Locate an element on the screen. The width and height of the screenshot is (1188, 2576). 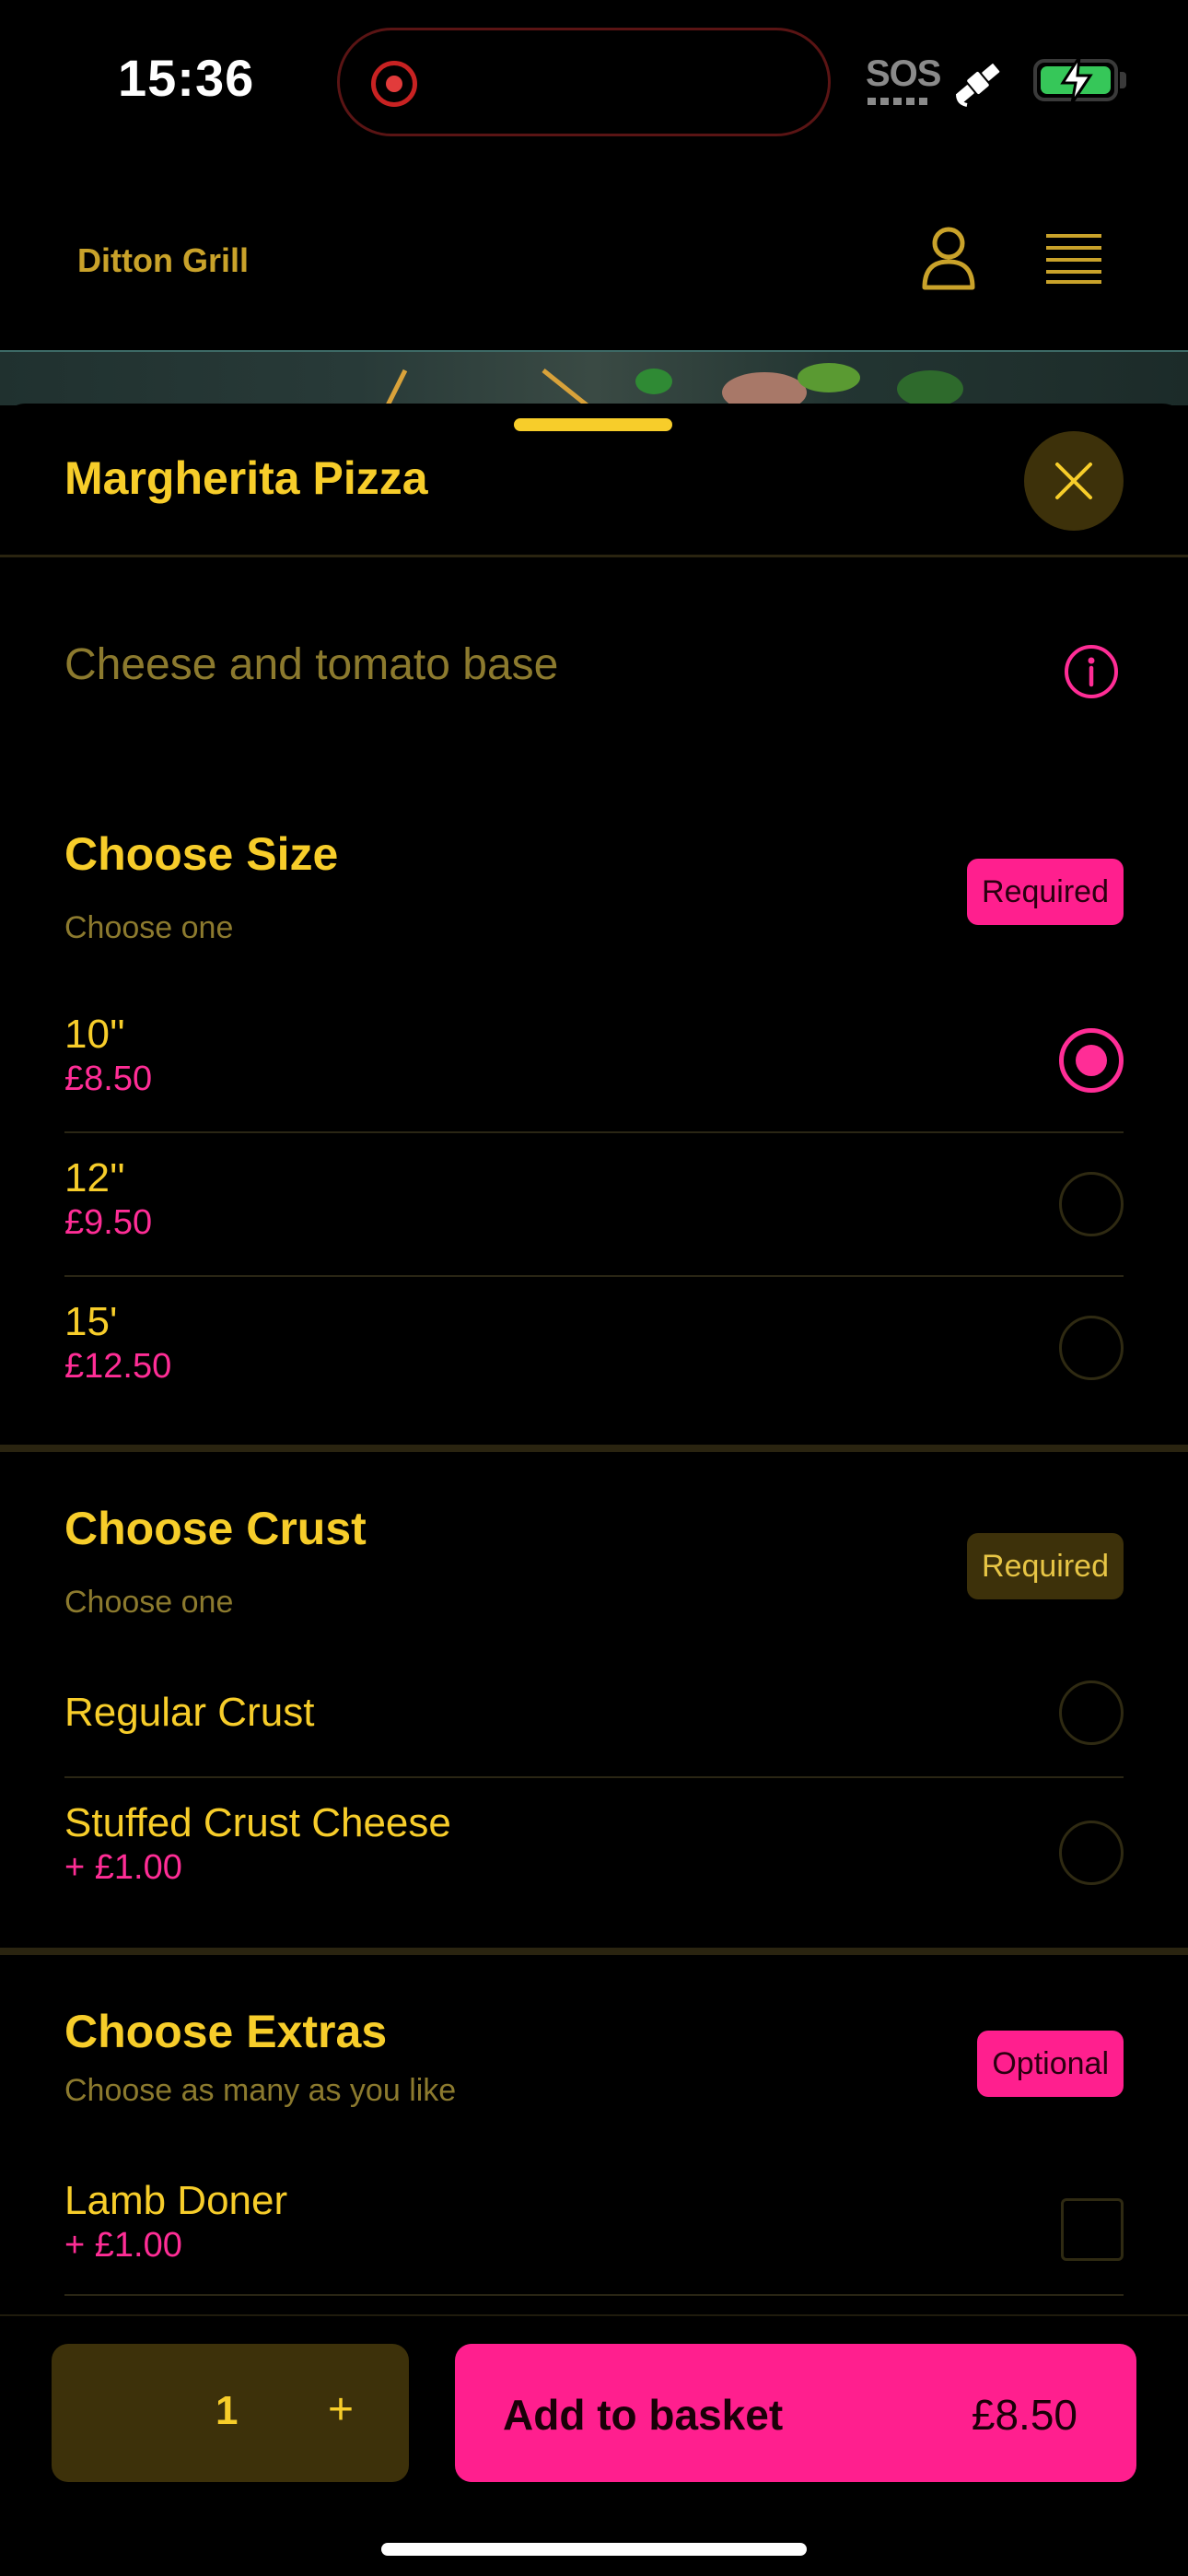
option-label: Lamb Doner is located at coordinates (176, 2200).